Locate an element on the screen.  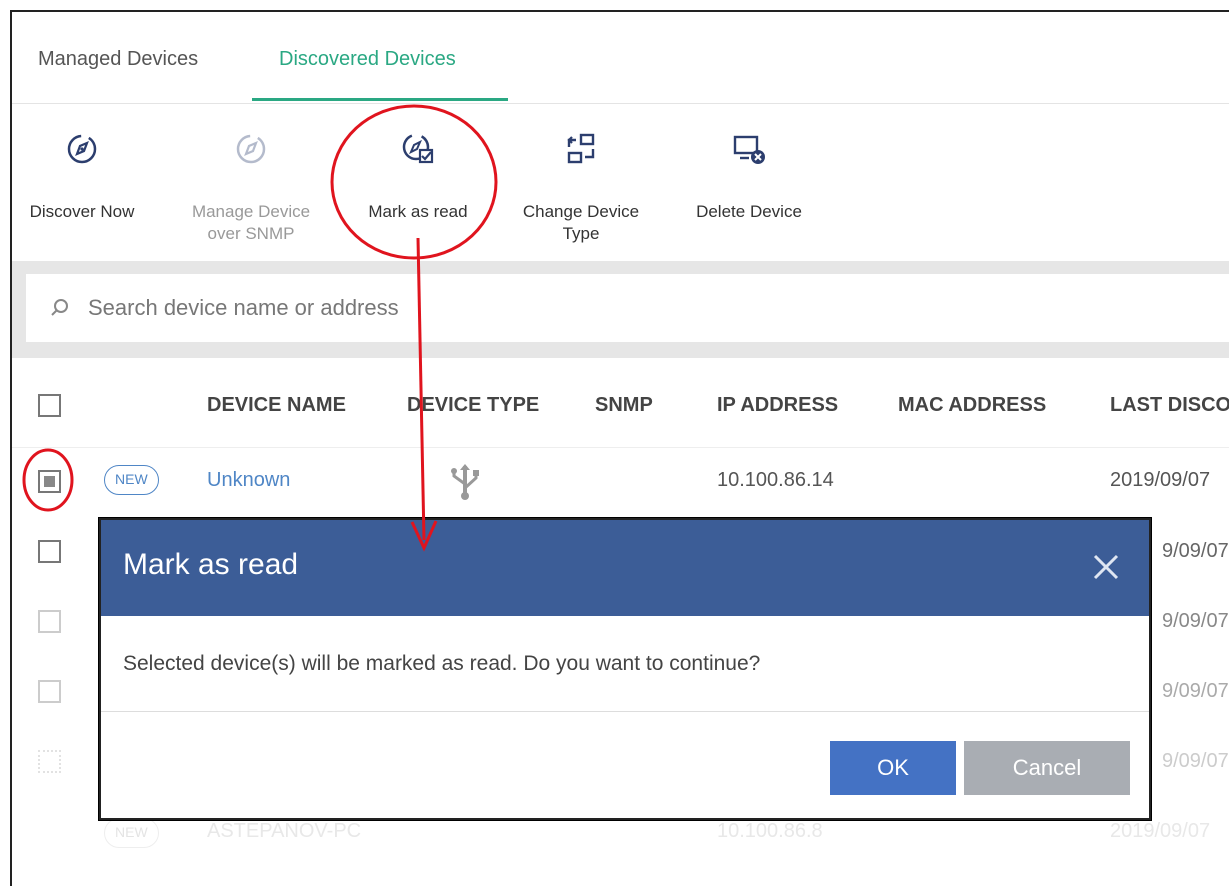
swap-device-icon is located at coordinates (581, 149).